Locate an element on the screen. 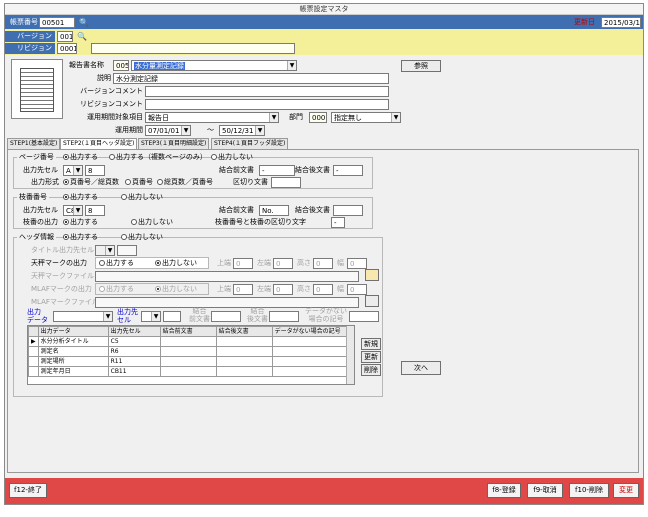  report-name-label: 報告書名称 is located at coordinates (86, 65).